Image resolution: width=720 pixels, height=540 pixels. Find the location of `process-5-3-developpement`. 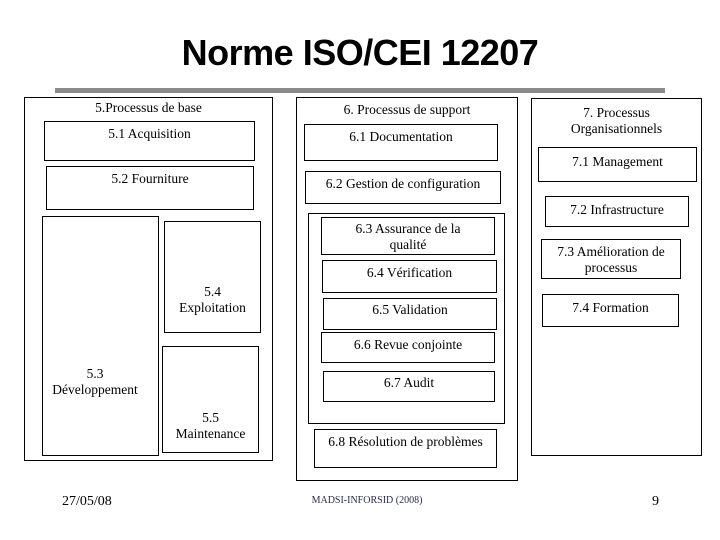

process-5-3-developpement is located at coordinates (100, 336).